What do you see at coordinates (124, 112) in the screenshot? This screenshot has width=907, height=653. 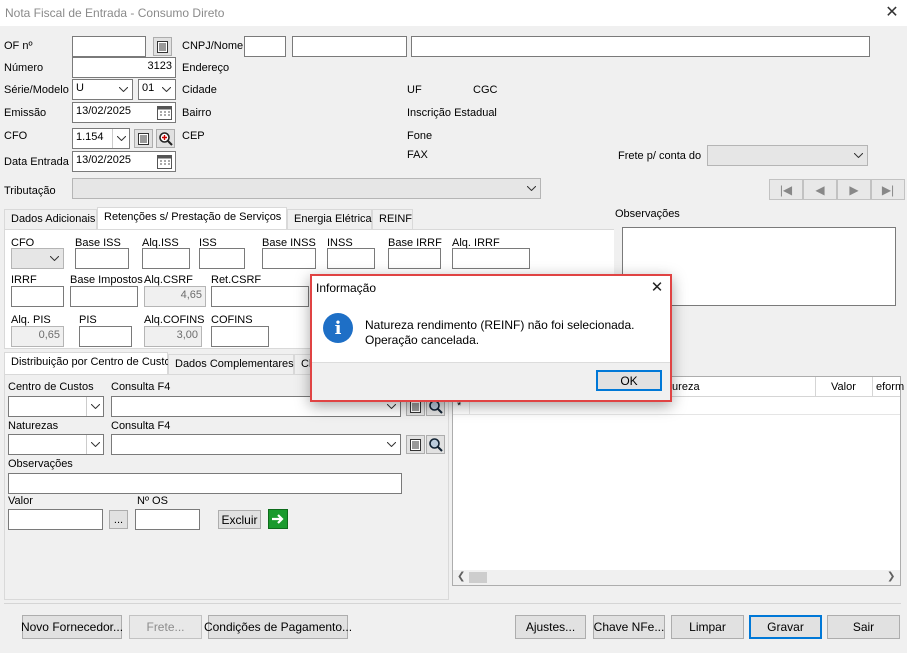 I see `emissao-input: 13/02/2025` at bounding box center [124, 112].